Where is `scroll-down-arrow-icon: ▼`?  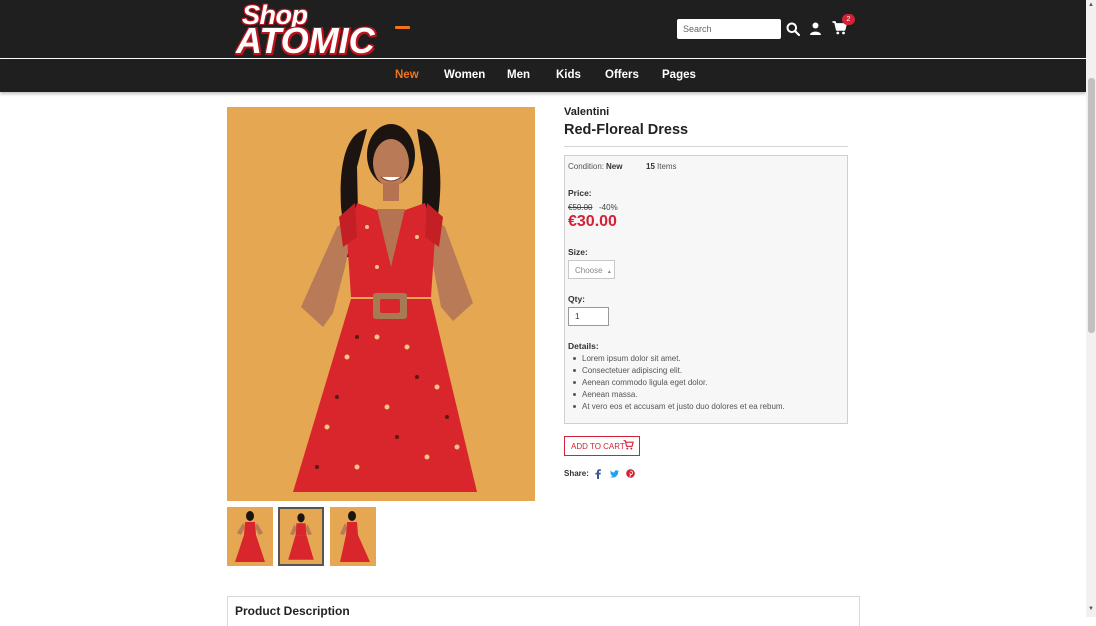
scroll-down-arrow-icon: ▼ is located at coordinates (1091, 609).